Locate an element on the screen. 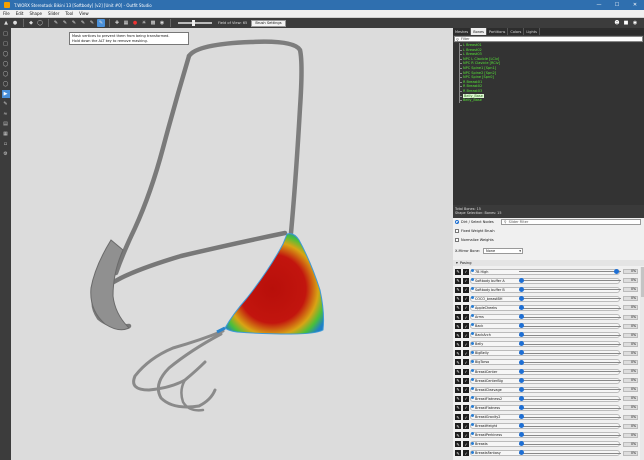  bone-filter-input: ⚲ Filter is located at coordinates (548, 39).